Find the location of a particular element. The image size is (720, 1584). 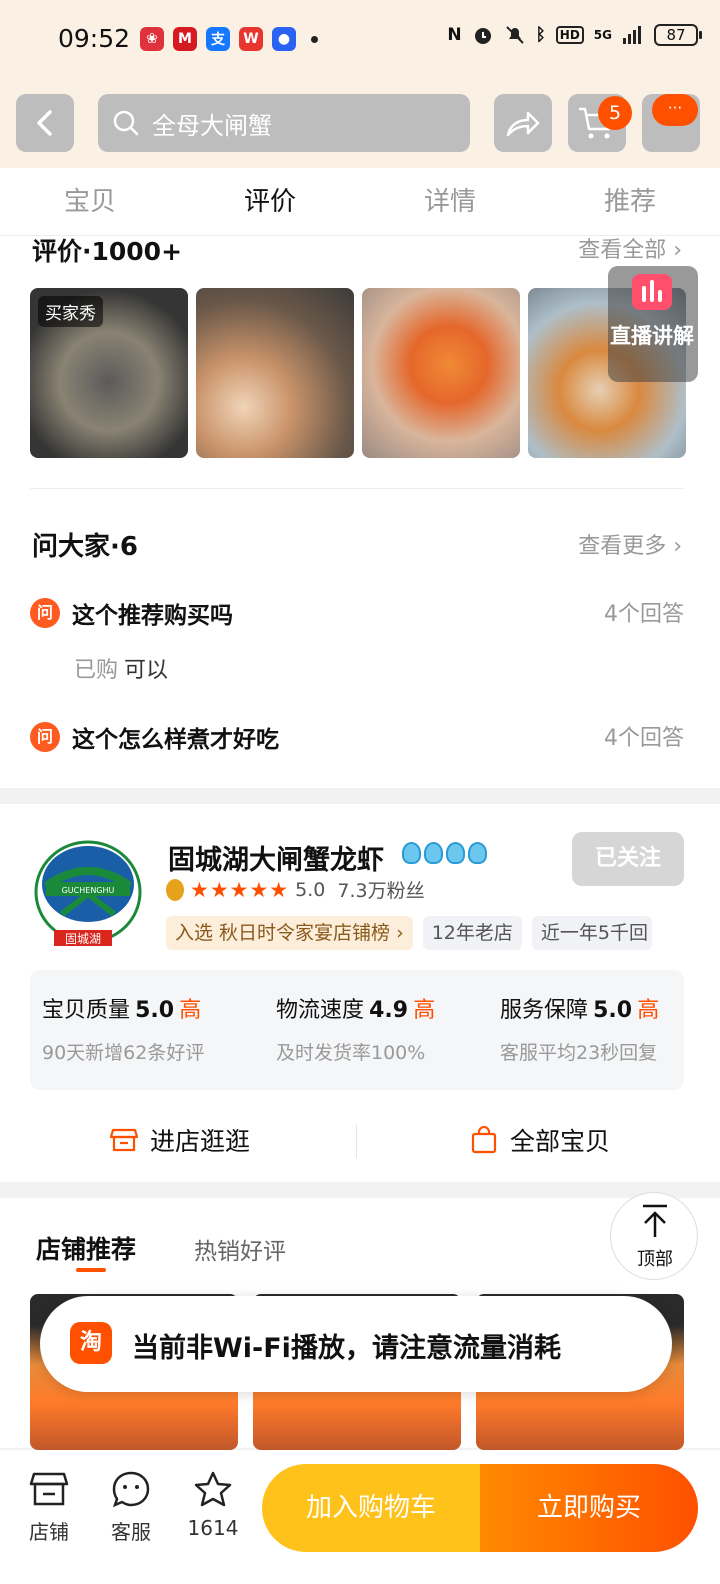

search-input: 全母大闸蟹 is located at coordinates (284, 123).